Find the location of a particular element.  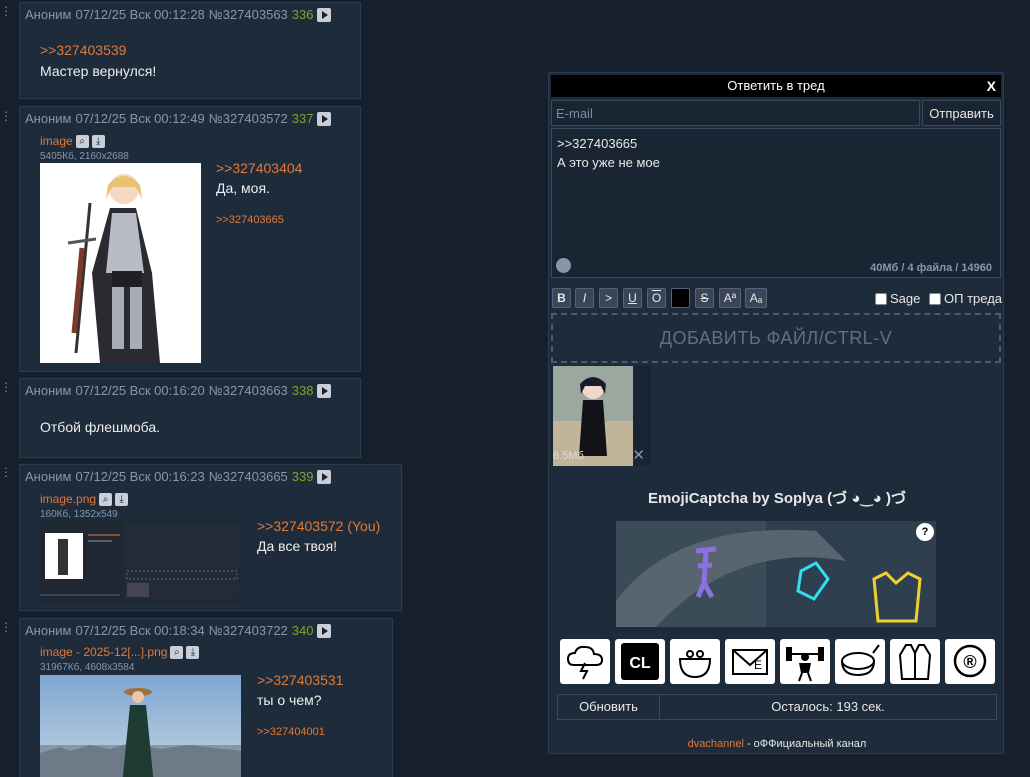

post-text: Отбой флешмоба. is located at coordinates (100, 427).